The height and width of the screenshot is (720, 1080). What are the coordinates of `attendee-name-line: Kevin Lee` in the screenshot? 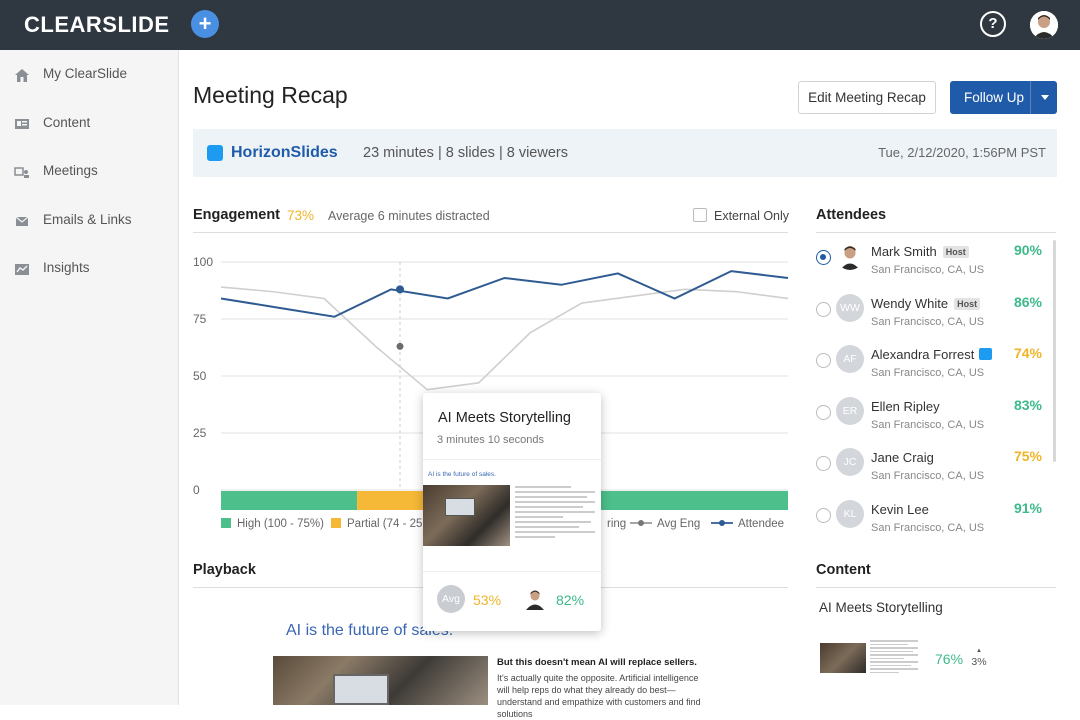 It's located at (900, 509).